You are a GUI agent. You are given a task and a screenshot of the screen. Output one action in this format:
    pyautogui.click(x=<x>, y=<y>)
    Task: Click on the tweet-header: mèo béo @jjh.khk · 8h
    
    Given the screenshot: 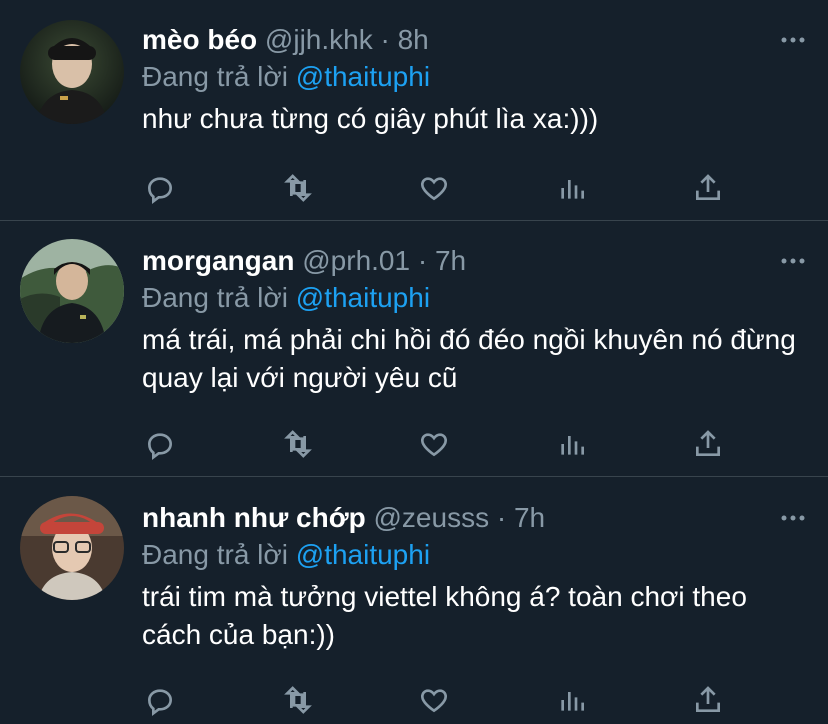 What is the action you would take?
    pyautogui.click(x=475, y=40)
    